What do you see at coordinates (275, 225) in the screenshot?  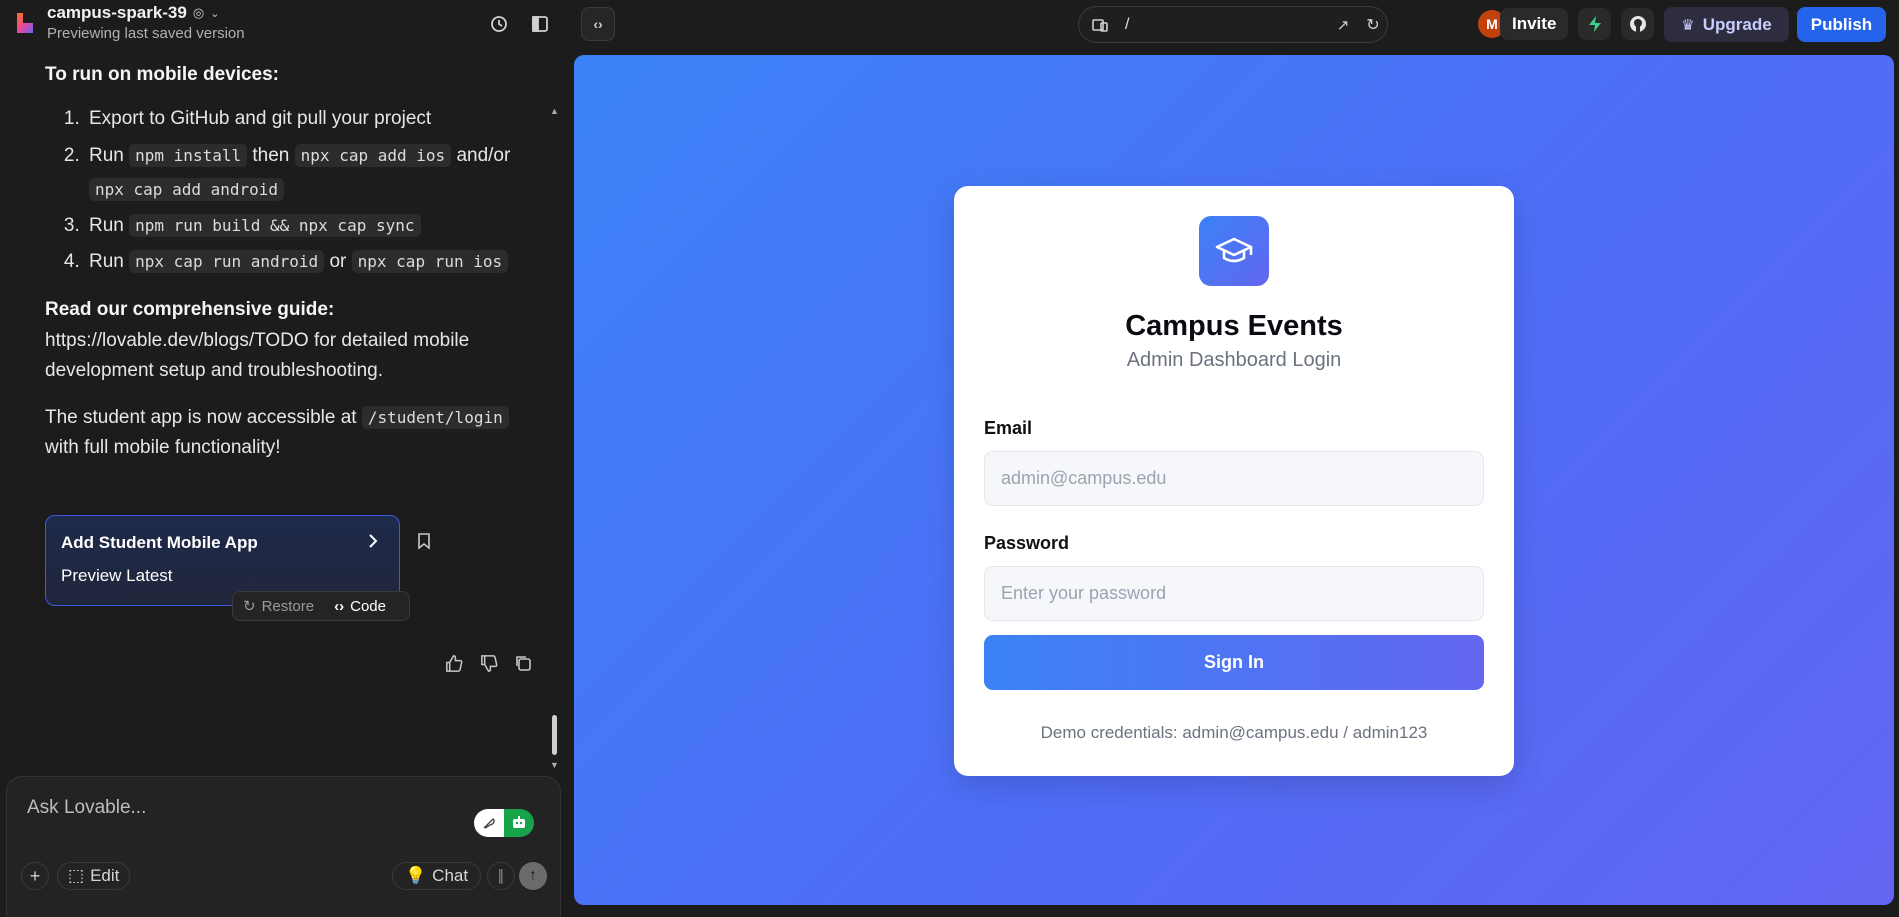 I see `inline-code: npm run build && npx cap sync` at bounding box center [275, 225].